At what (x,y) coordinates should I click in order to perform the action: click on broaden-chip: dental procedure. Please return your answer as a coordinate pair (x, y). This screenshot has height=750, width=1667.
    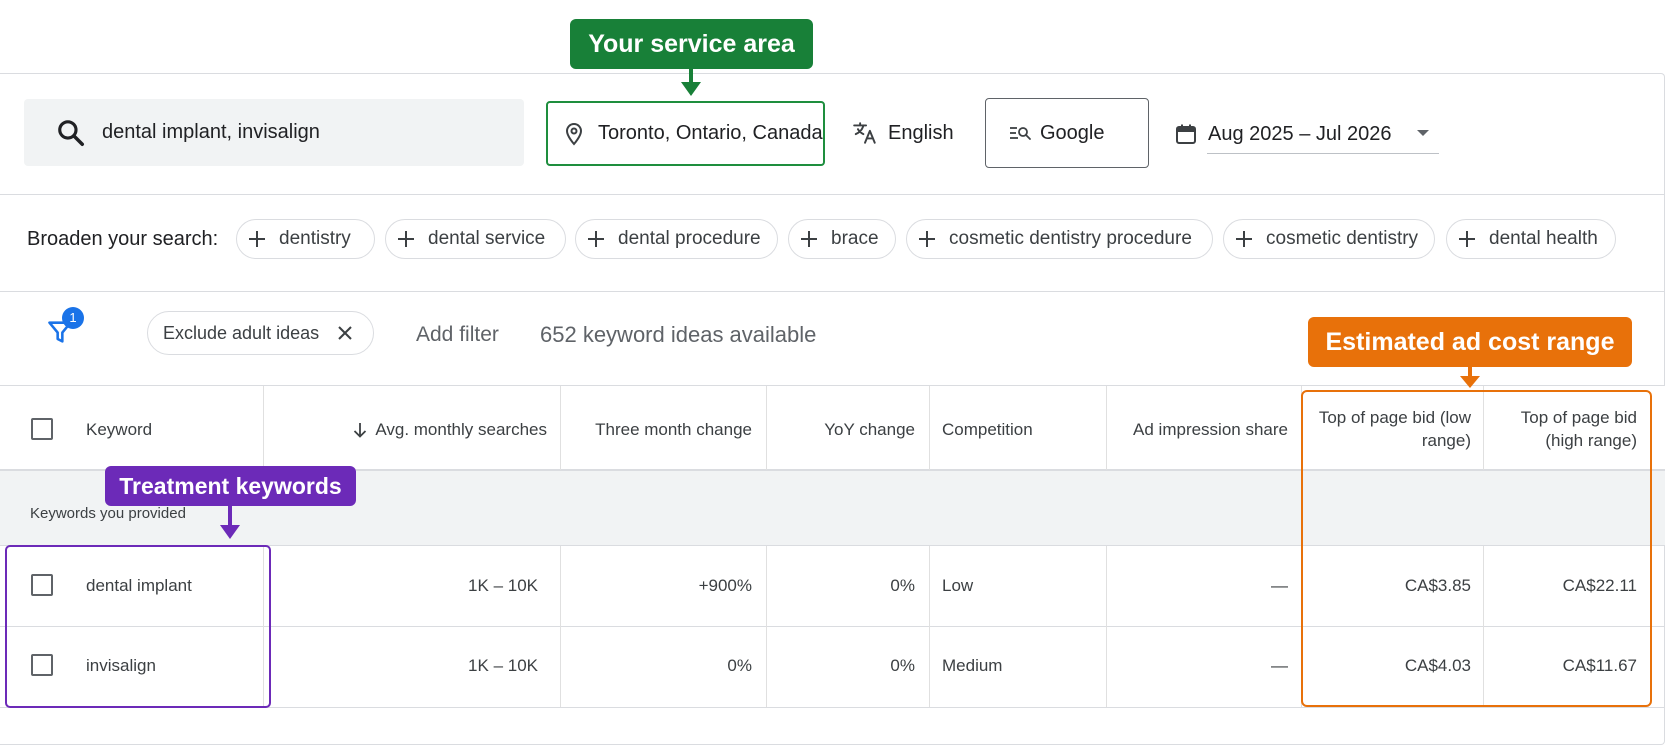
    Looking at the image, I should click on (676, 239).